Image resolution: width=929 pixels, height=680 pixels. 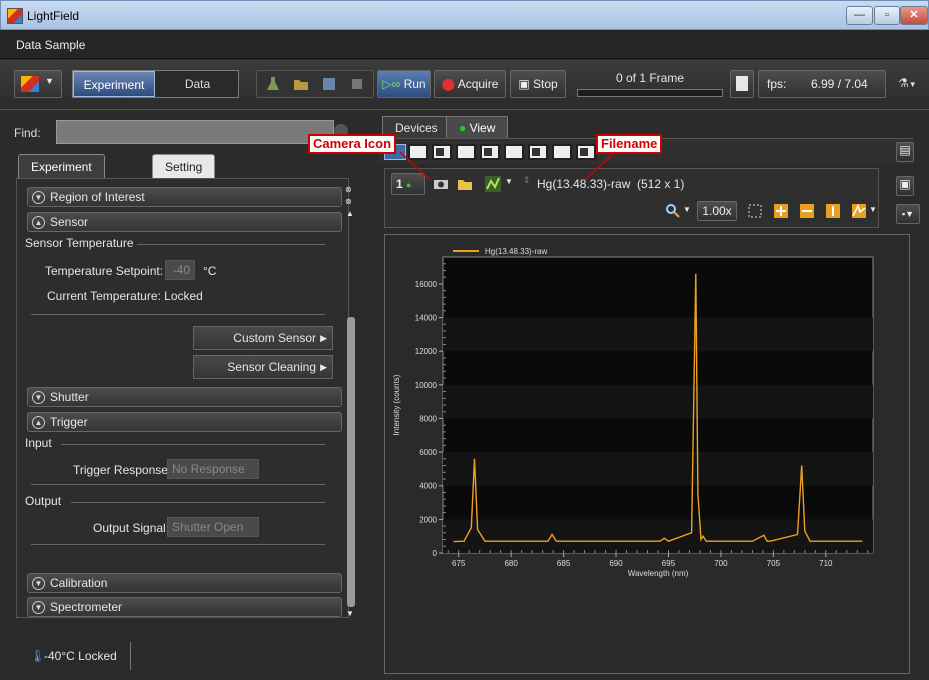 I want to click on stop-button: ▣ Stop, so click(x=538, y=84).